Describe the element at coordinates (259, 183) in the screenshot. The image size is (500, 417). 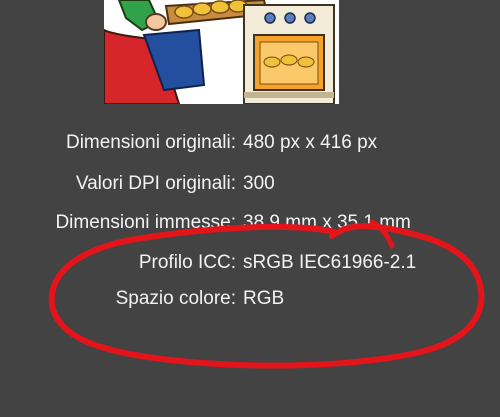
I see `value-original-dpi: 300` at that location.